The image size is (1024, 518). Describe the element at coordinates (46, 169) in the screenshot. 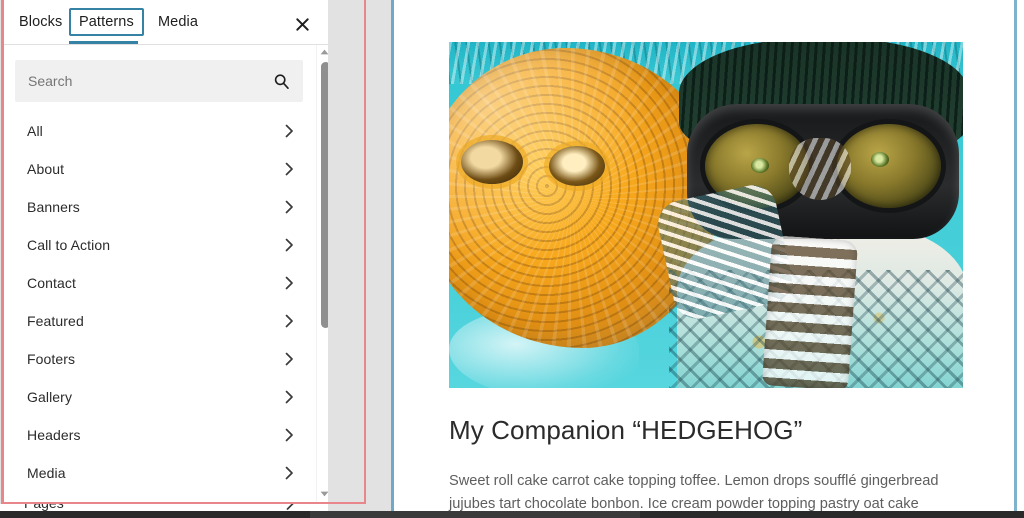

I see `category-label: About` at that location.